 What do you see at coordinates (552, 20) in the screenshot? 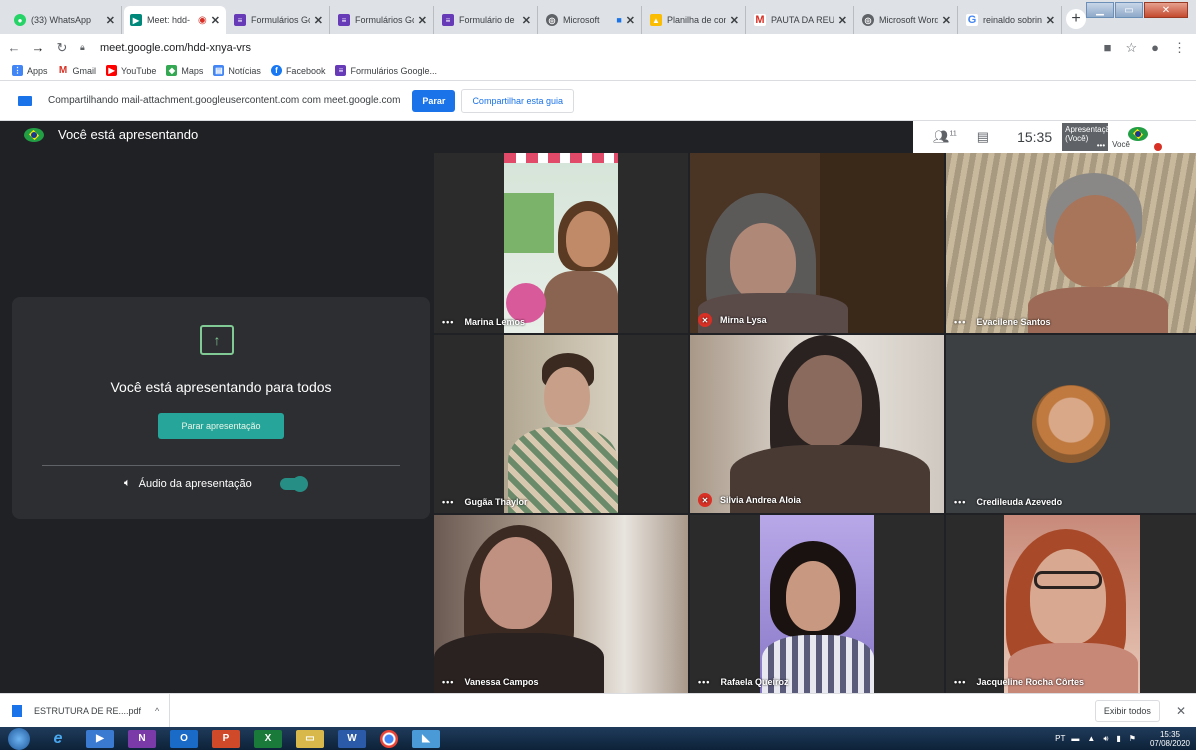
I see `chrome-icon: ◎` at bounding box center [552, 20].